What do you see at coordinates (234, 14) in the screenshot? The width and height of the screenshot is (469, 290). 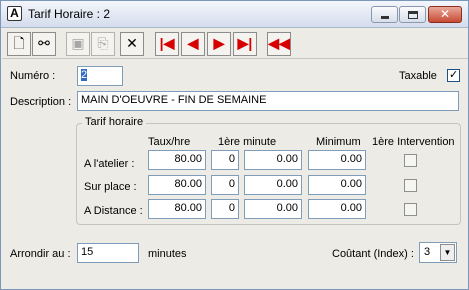 I see `title-bar: A Tarif Horaire : 2 ✕` at bounding box center [234, 14].